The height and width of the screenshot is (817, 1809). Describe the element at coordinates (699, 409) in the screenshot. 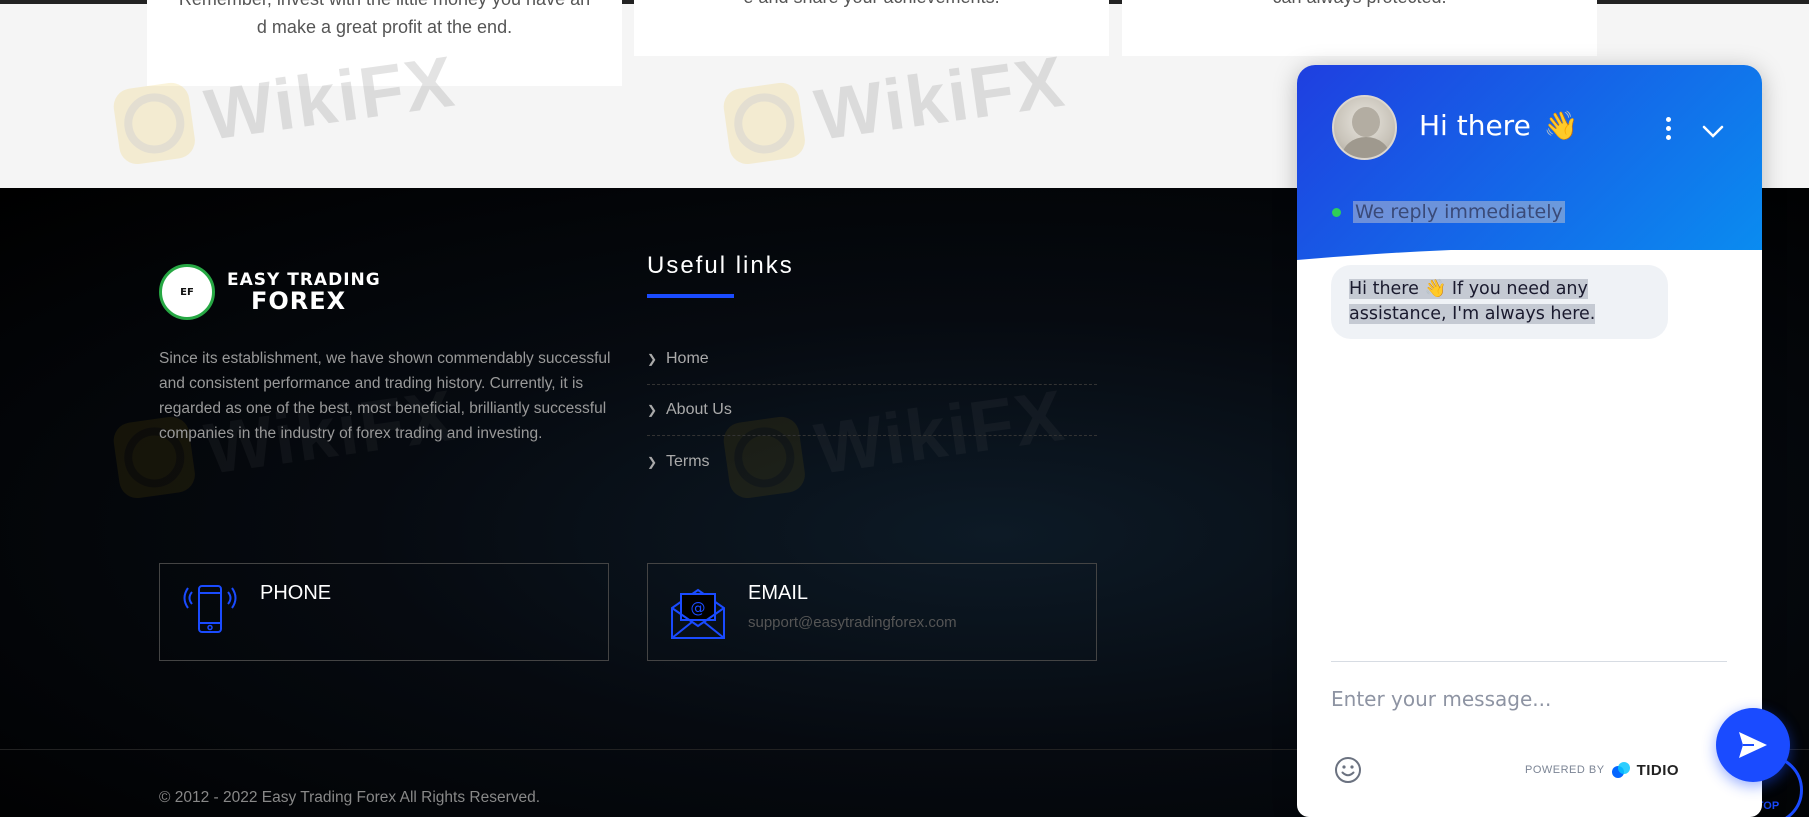

I see `footer-link-label: About Us` at that location.